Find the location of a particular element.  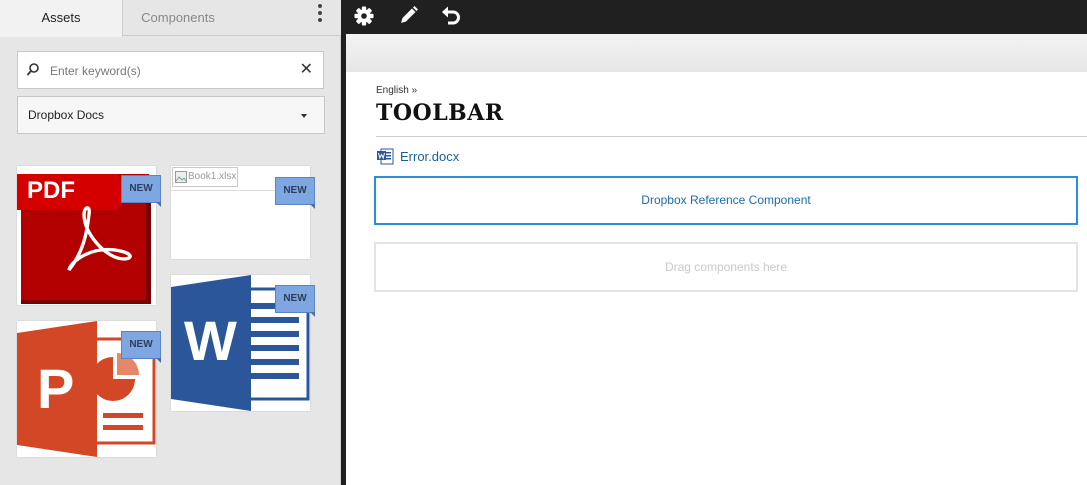

asset-card-xlsx: Book1.xlsx NEW is located at coordinates (243, 212).